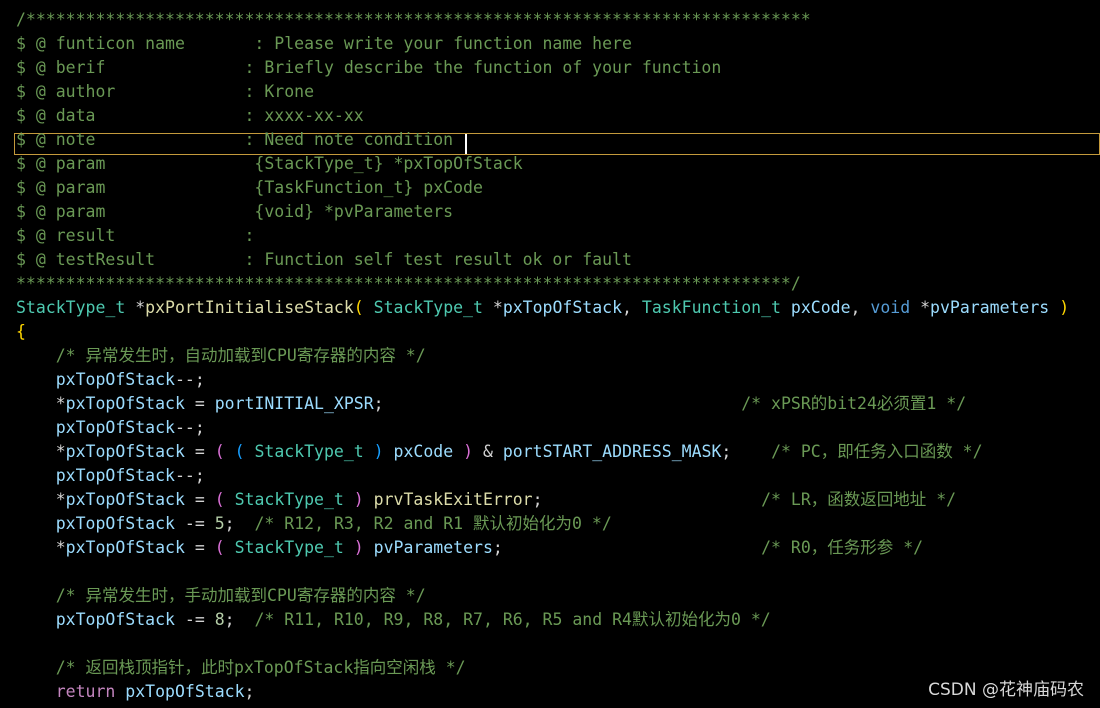  I want to click on code-token-comment: /* 异常发生时，手动加载到CPU寄存器的内容 */, so click(240, 595).